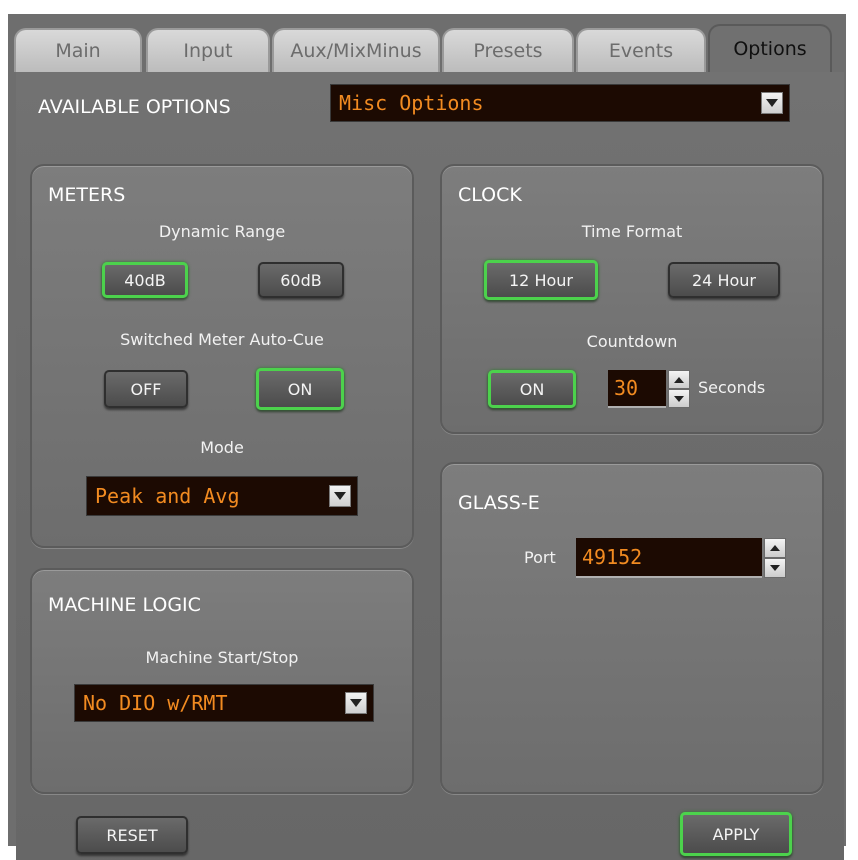 The height and width of the screenshot is (860, 858). What do you see at coordinates (124, 605) in the screenshot?
I see `machine-logic-title: MACHINE LOGIC` at bounding box center [124, 605].